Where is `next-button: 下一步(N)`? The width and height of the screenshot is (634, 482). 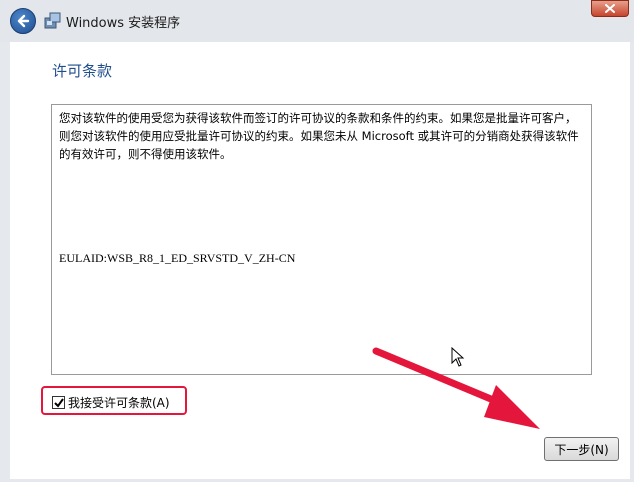
next-button: 下一步(N) is located at coordinates (581, 449).